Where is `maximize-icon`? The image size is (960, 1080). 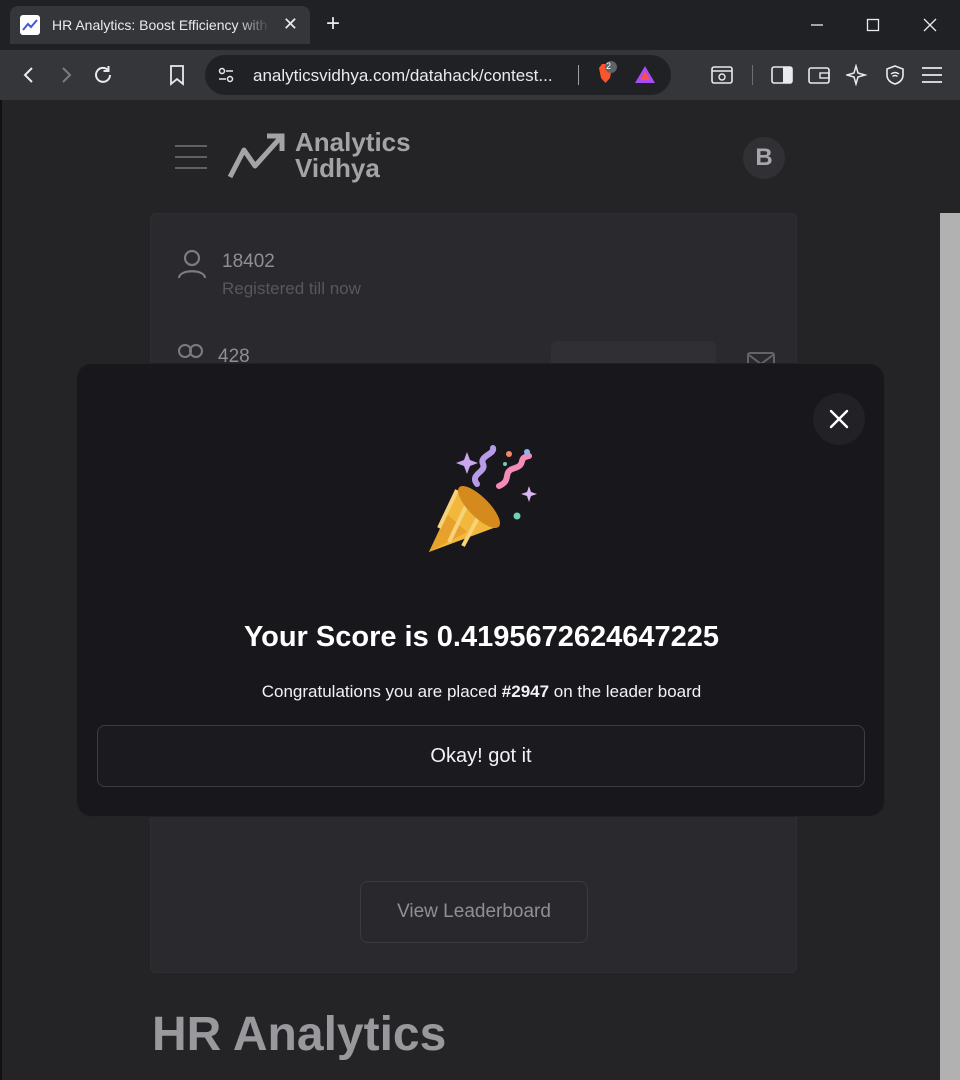
maximize-icon is located at coordinates (873, 25).